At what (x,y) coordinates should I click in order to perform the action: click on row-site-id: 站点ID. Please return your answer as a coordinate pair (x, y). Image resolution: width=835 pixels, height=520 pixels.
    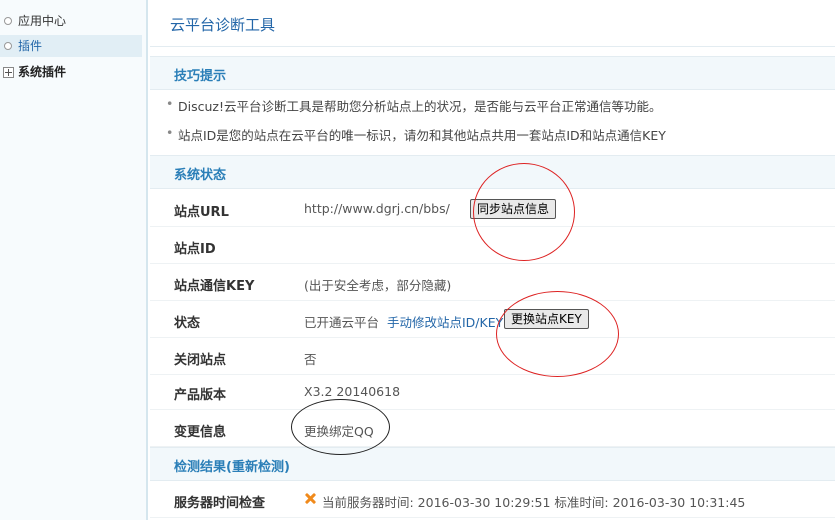
    Looking at the image, I should click on (492, 245).